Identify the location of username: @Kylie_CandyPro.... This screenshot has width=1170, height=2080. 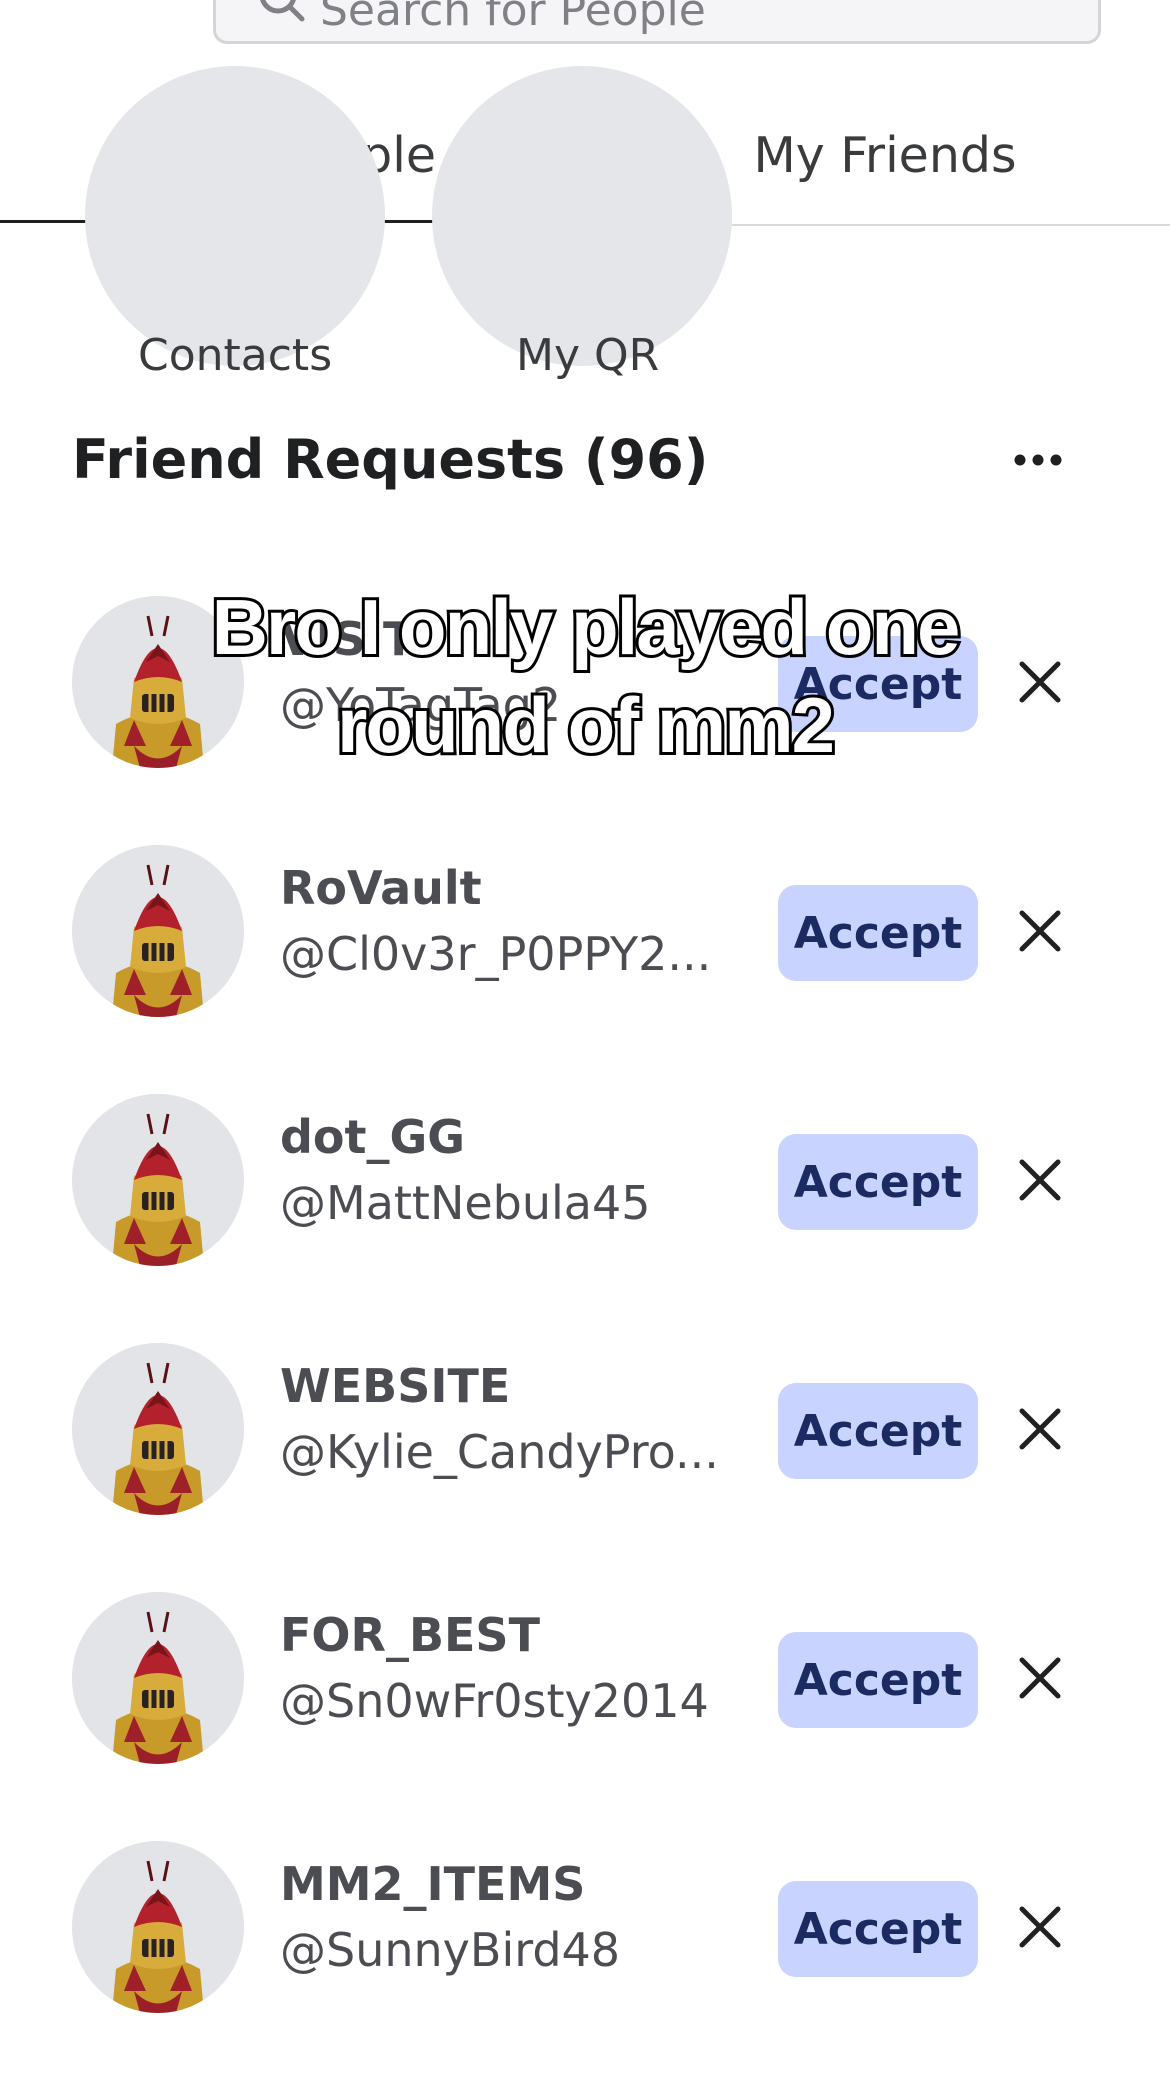
(499, 1452).